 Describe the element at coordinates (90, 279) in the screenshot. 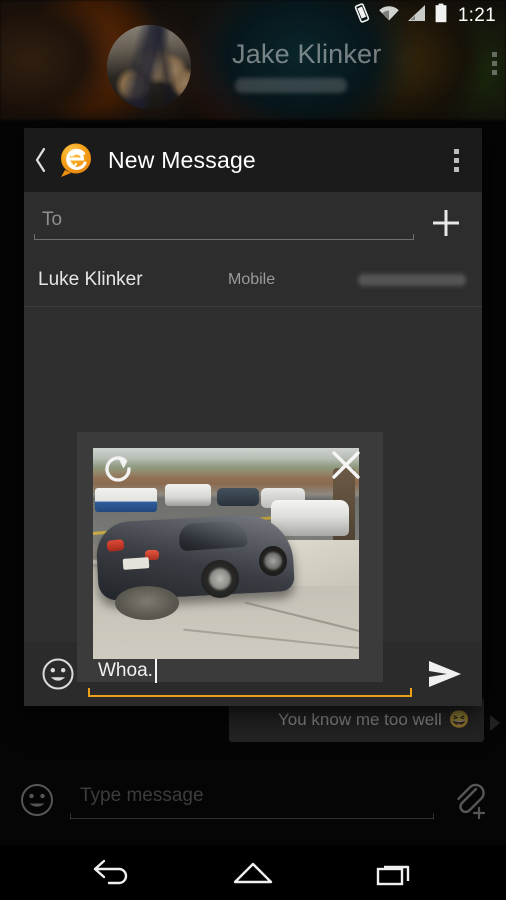

I see `contact-name: Luke Klinker` at that location.